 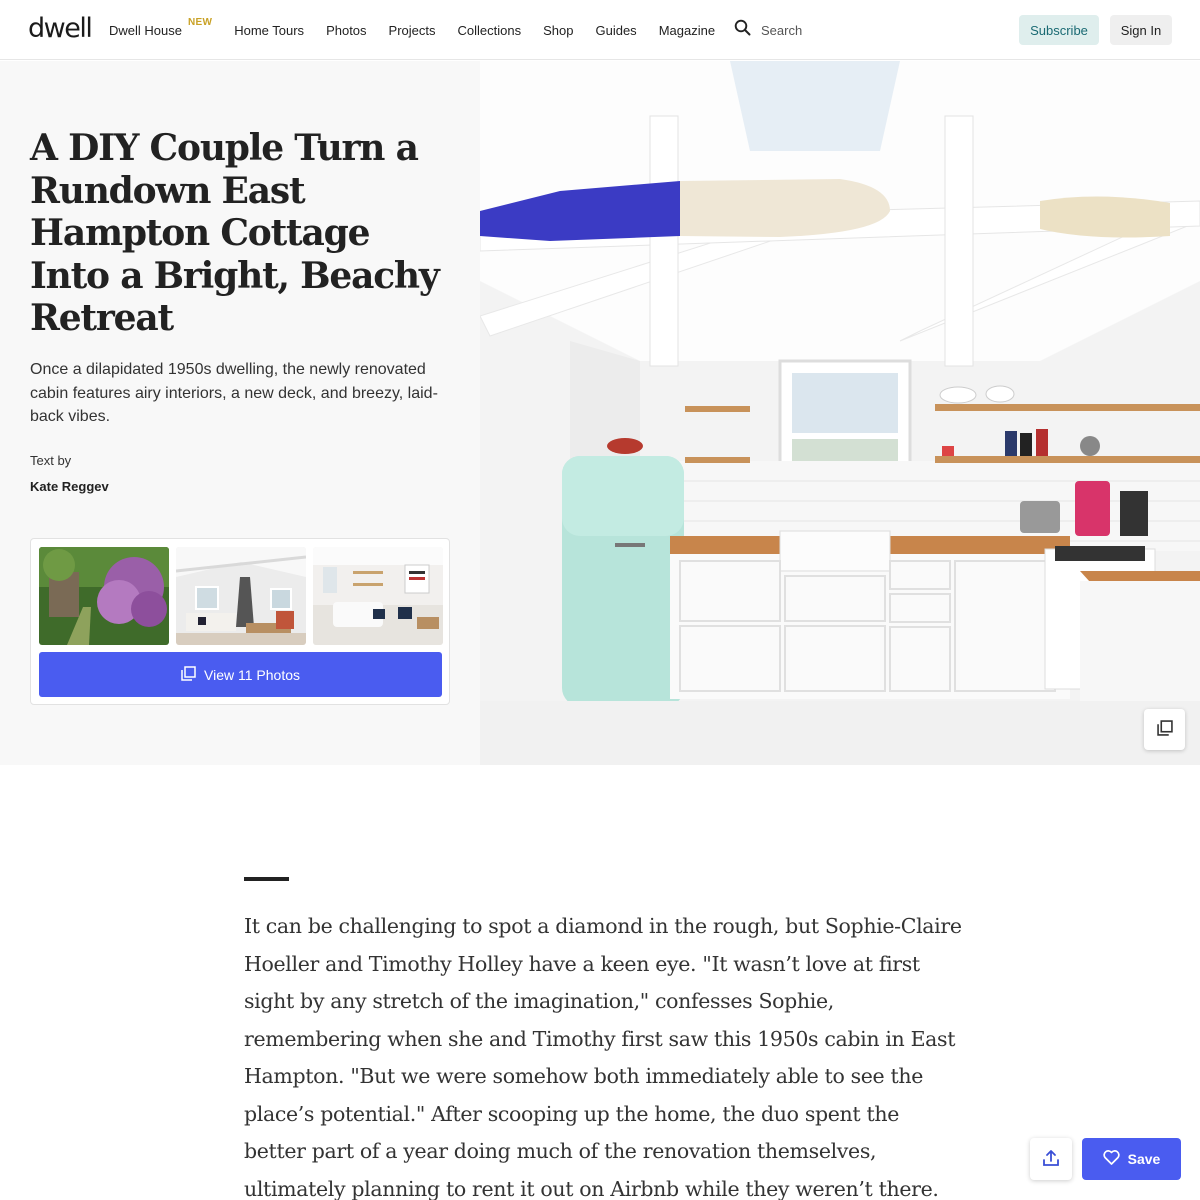 What do you see at coordinates (490, 30) in the screenshot?
I see `nav-item-collections: Collections` at bounding box center [490, 30].